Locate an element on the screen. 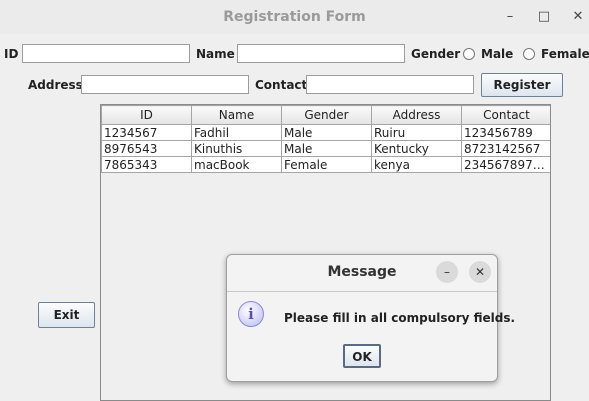 The width and height of the screenshot is (589, 401). table-row: 1234567 Fadhil Male Ruiru 123456789 is located at coordinates (325, 132).